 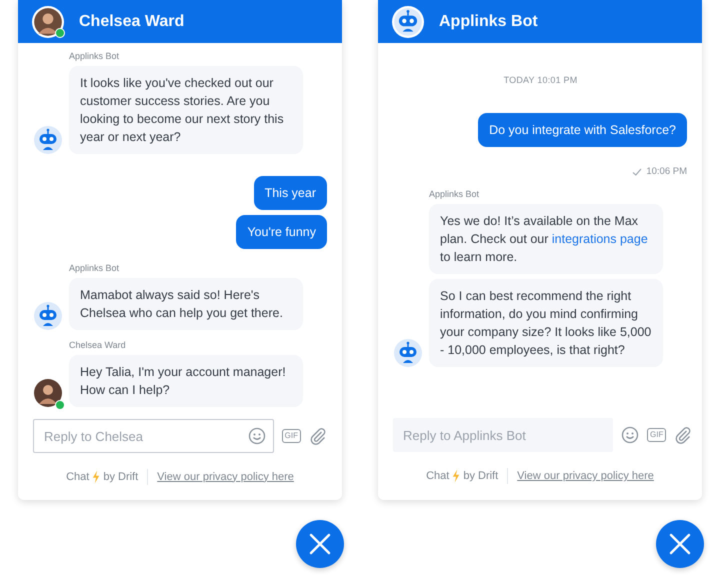 I want to click on chat-title: Chelsea Ward, so click(x=131, y=21).